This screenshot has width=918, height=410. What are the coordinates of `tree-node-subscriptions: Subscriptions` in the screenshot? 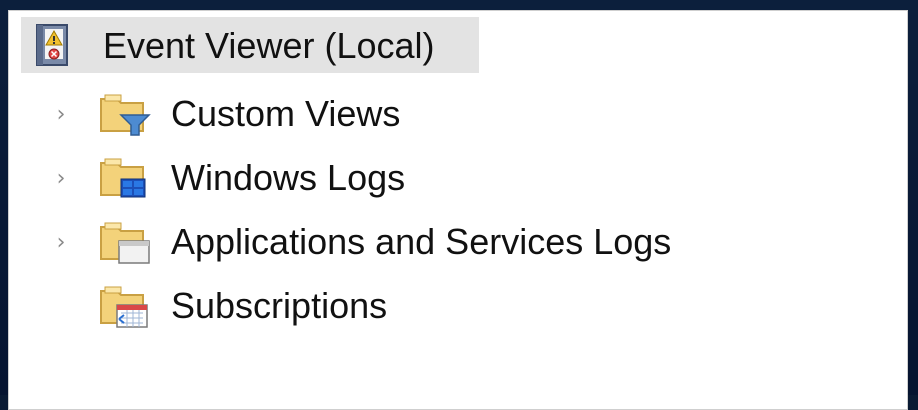 It's located at (259, 305).